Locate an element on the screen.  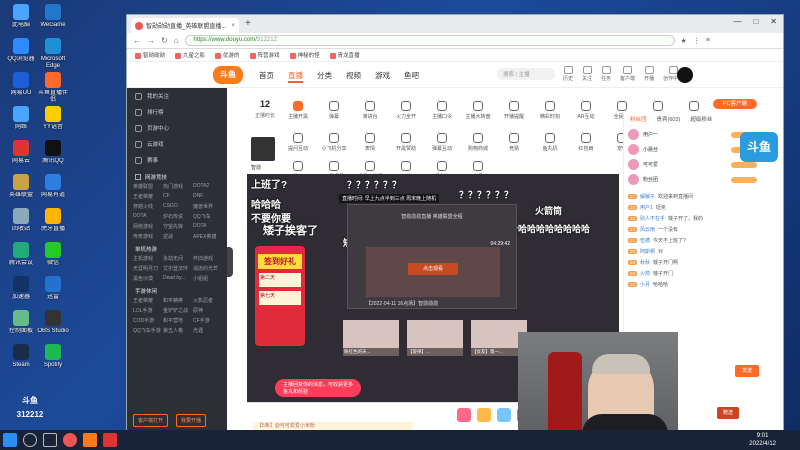
bookmark-item: 神秘的怪 is located at coordinates (304, 55).